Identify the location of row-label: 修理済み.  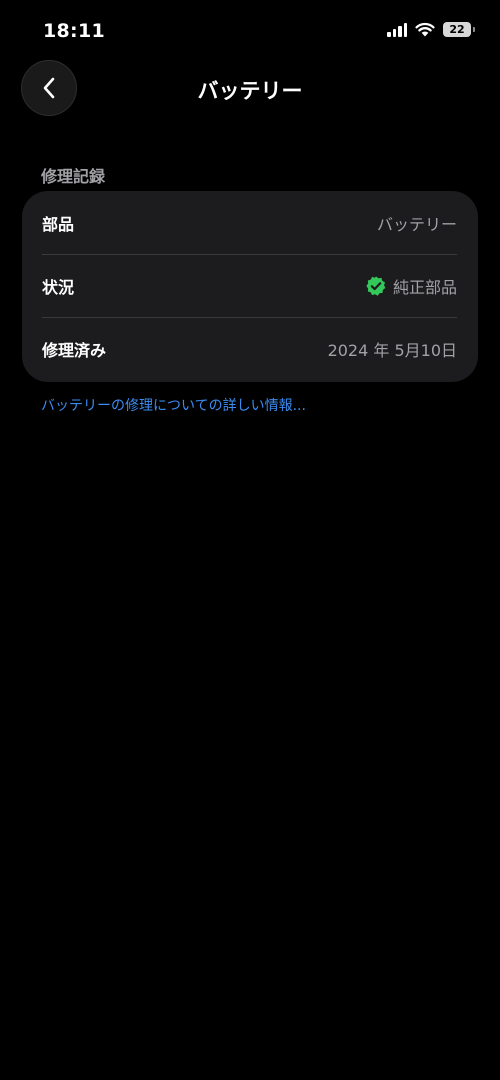
(74, 350).